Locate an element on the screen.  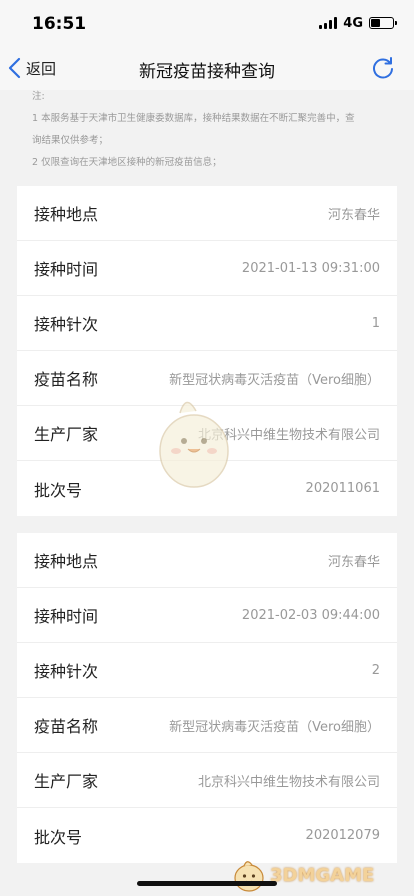
status-indicators: 4G is located at coordinates (358, 23).